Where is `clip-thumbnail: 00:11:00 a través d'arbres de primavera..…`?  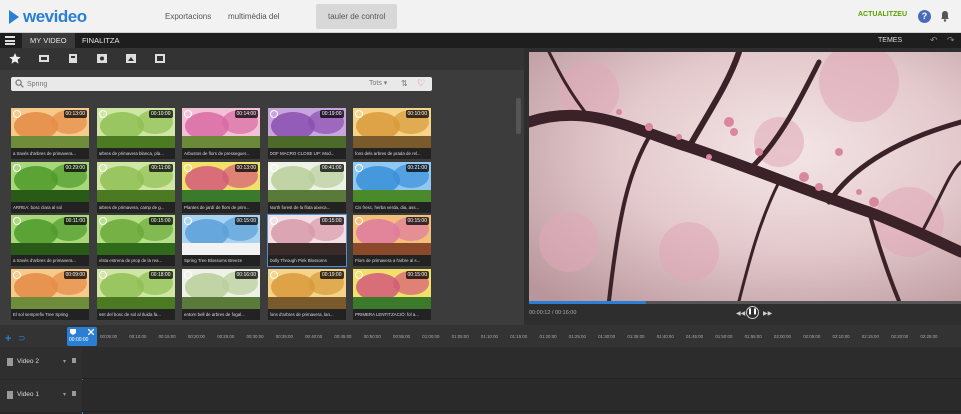
clip-thumbnail: 00:11:00 a través d'arbres de primavera..… is located at coordinates (50, 240).